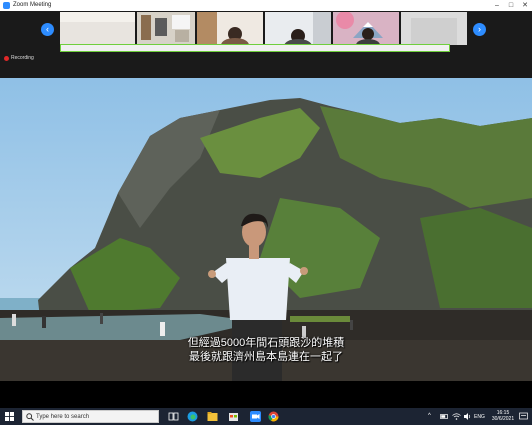 The height and width of the screenshot is (425, 532). I want to click on task-view-icon, so click(173, 416).